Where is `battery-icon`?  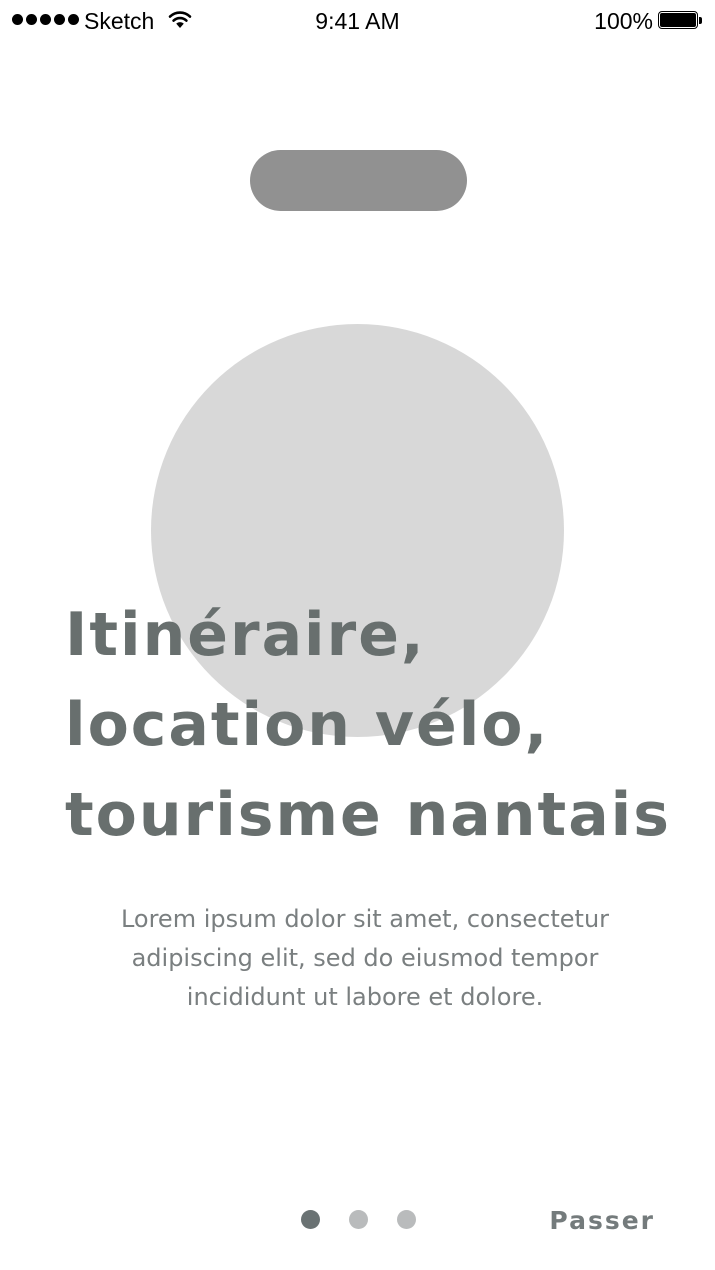 battery-icon is located at coordinates (681, 21).